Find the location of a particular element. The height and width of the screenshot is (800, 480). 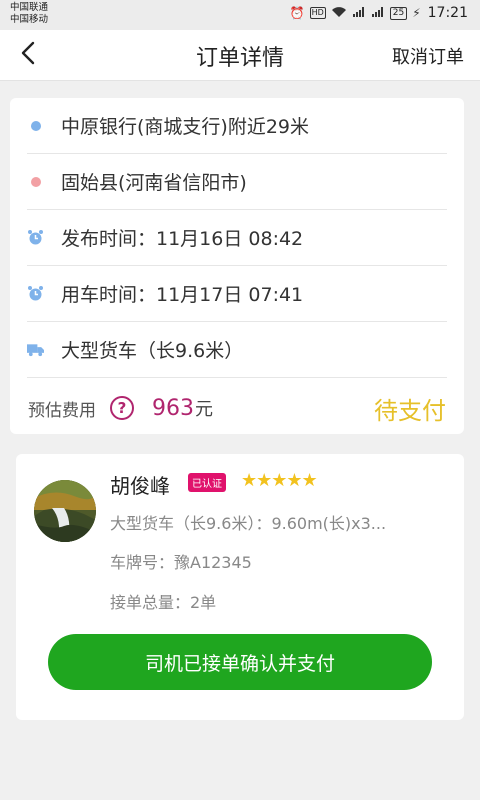

truck-icon is located at coordinates (35, 349).